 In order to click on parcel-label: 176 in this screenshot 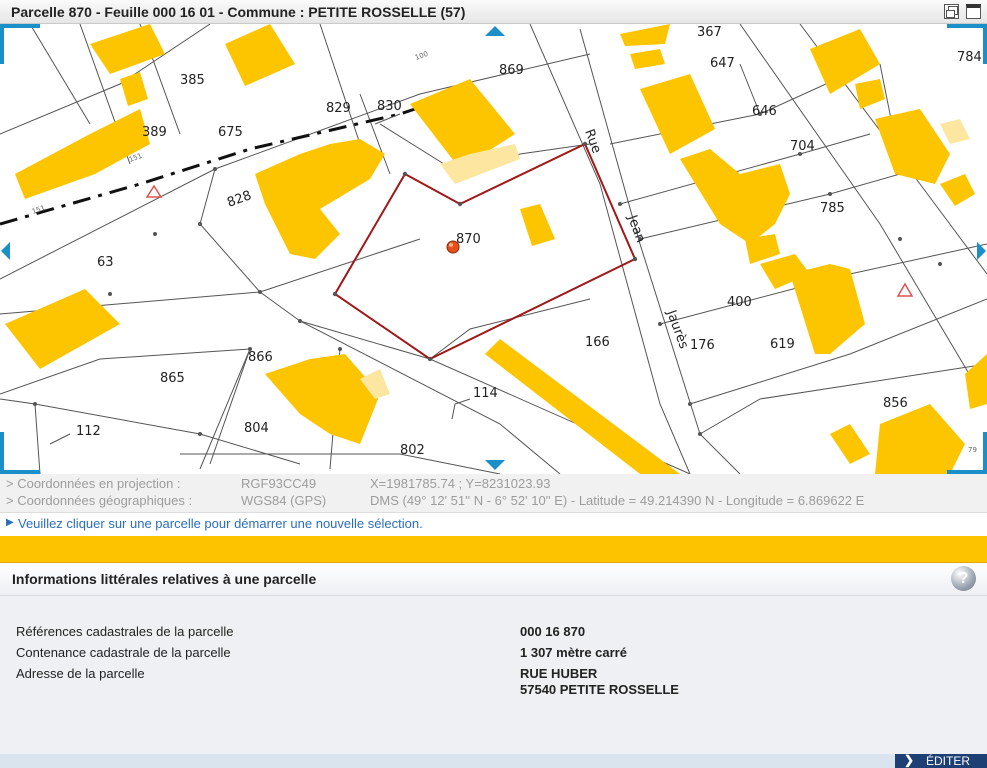, I will do `click(702, 345)`.